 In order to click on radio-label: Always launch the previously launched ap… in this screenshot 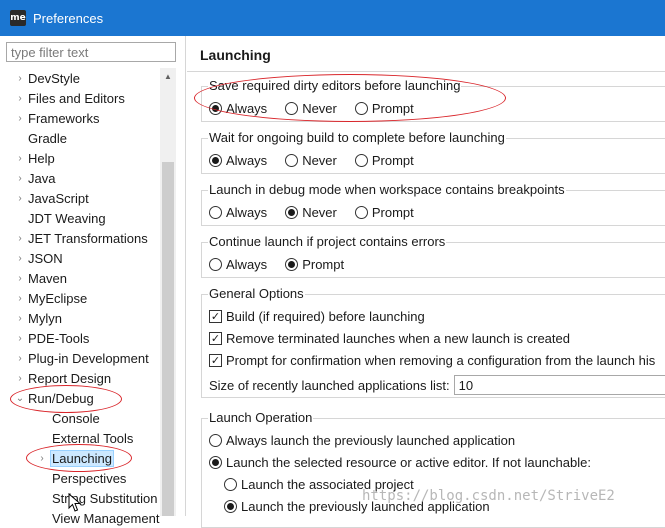, I will do `click(371, 440)`.